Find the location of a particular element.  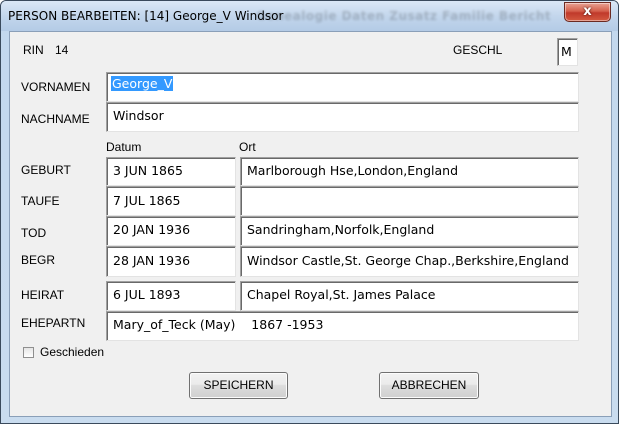

baptism-date-field: 7 JUL 1865 is located at coordinates (171, 201).